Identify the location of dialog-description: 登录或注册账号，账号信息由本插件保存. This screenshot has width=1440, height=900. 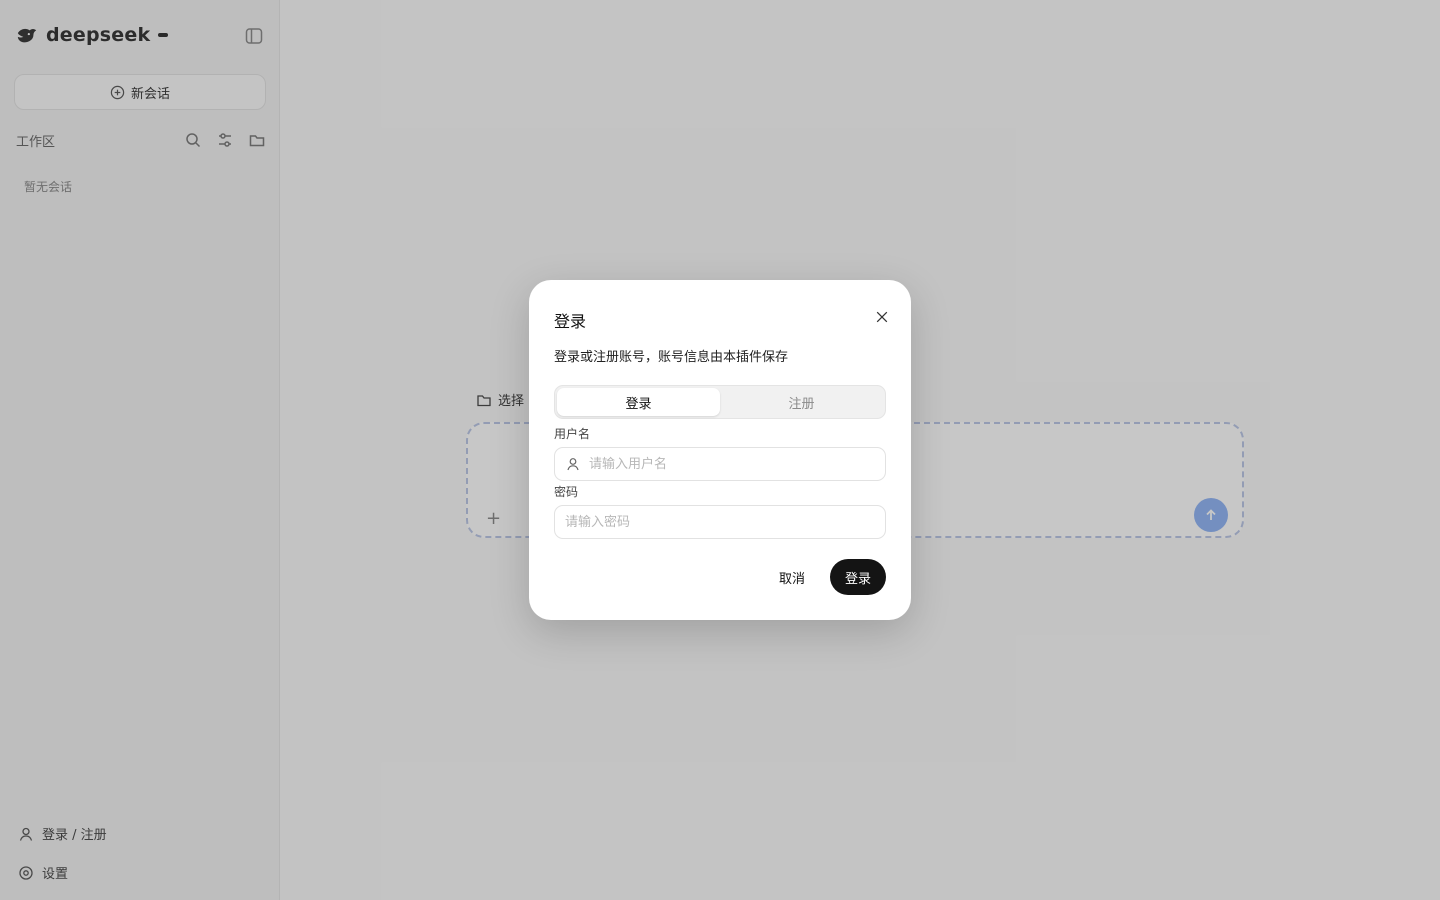
(671, 357).